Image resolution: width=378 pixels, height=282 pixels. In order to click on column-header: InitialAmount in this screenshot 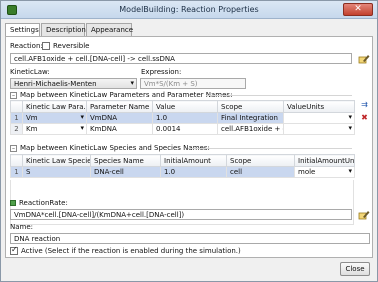, I will do `click(193, 160)`.